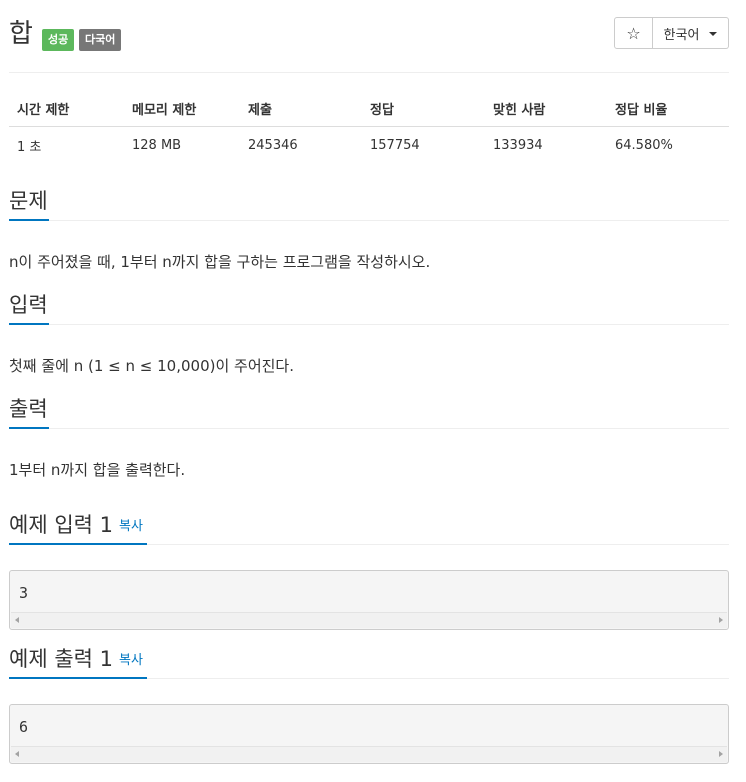  I want to click on sample-output-box: 6, so click(369, 734).